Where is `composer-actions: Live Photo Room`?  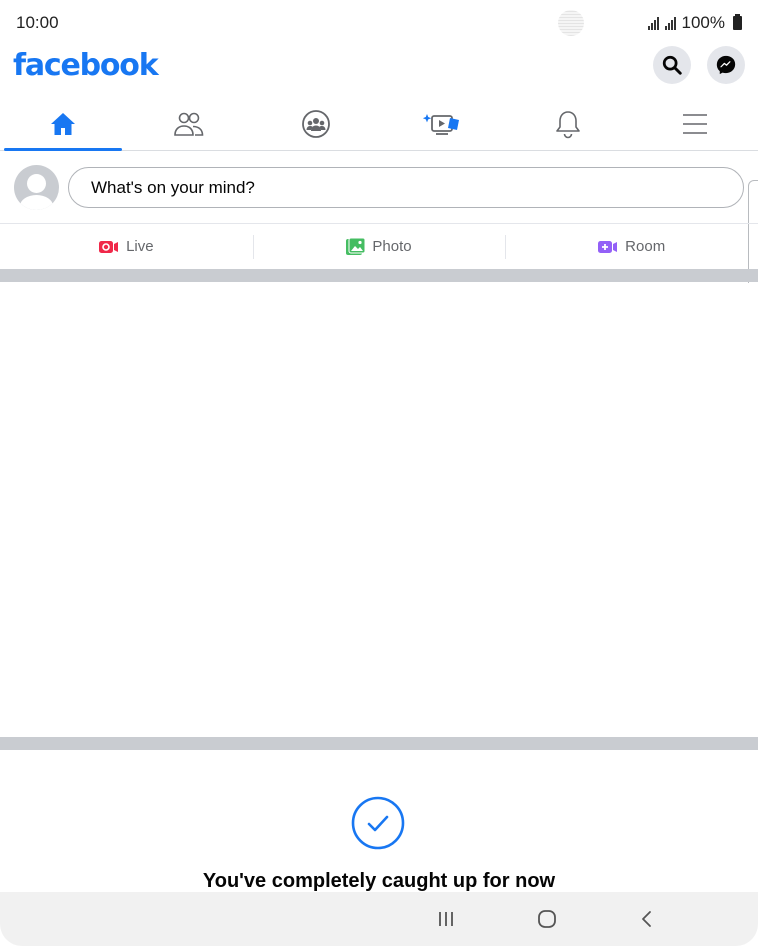 composer-actions: Live Photo Room is located at coordinates (379, 246).